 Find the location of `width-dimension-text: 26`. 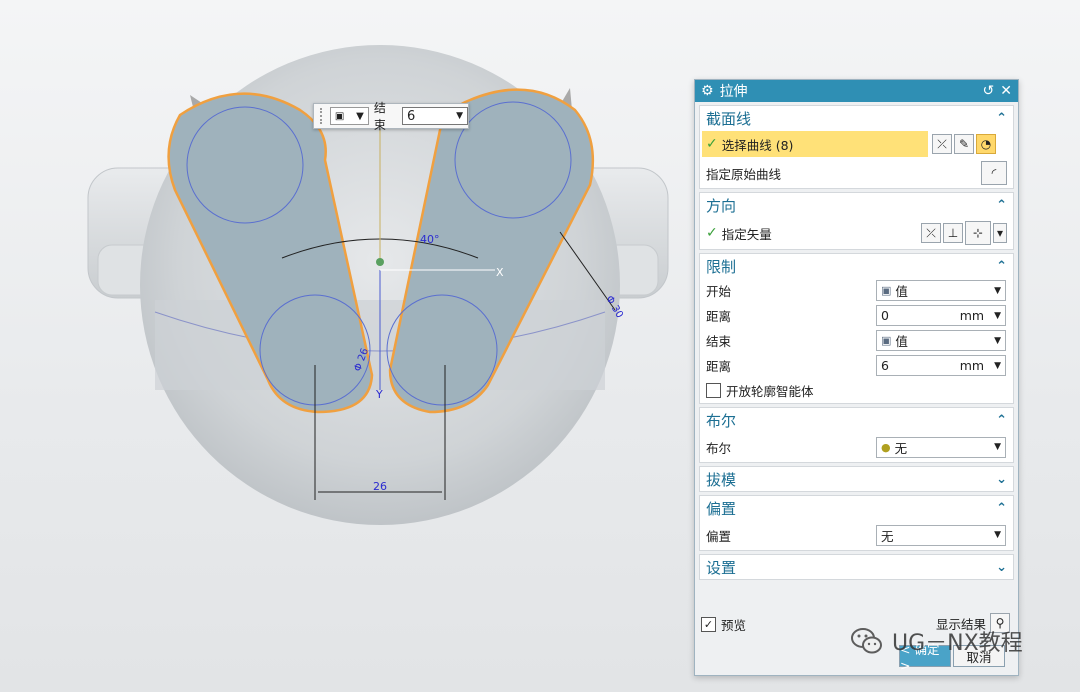

width-dimension-text: 26 is located at coordinates (380, 486).